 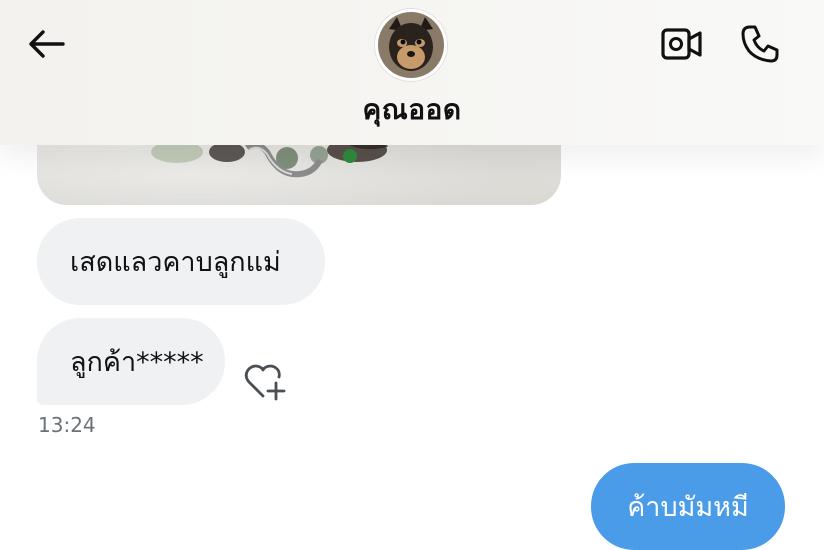 I want to click on add-reaction-button, so click(x=265, y=381).